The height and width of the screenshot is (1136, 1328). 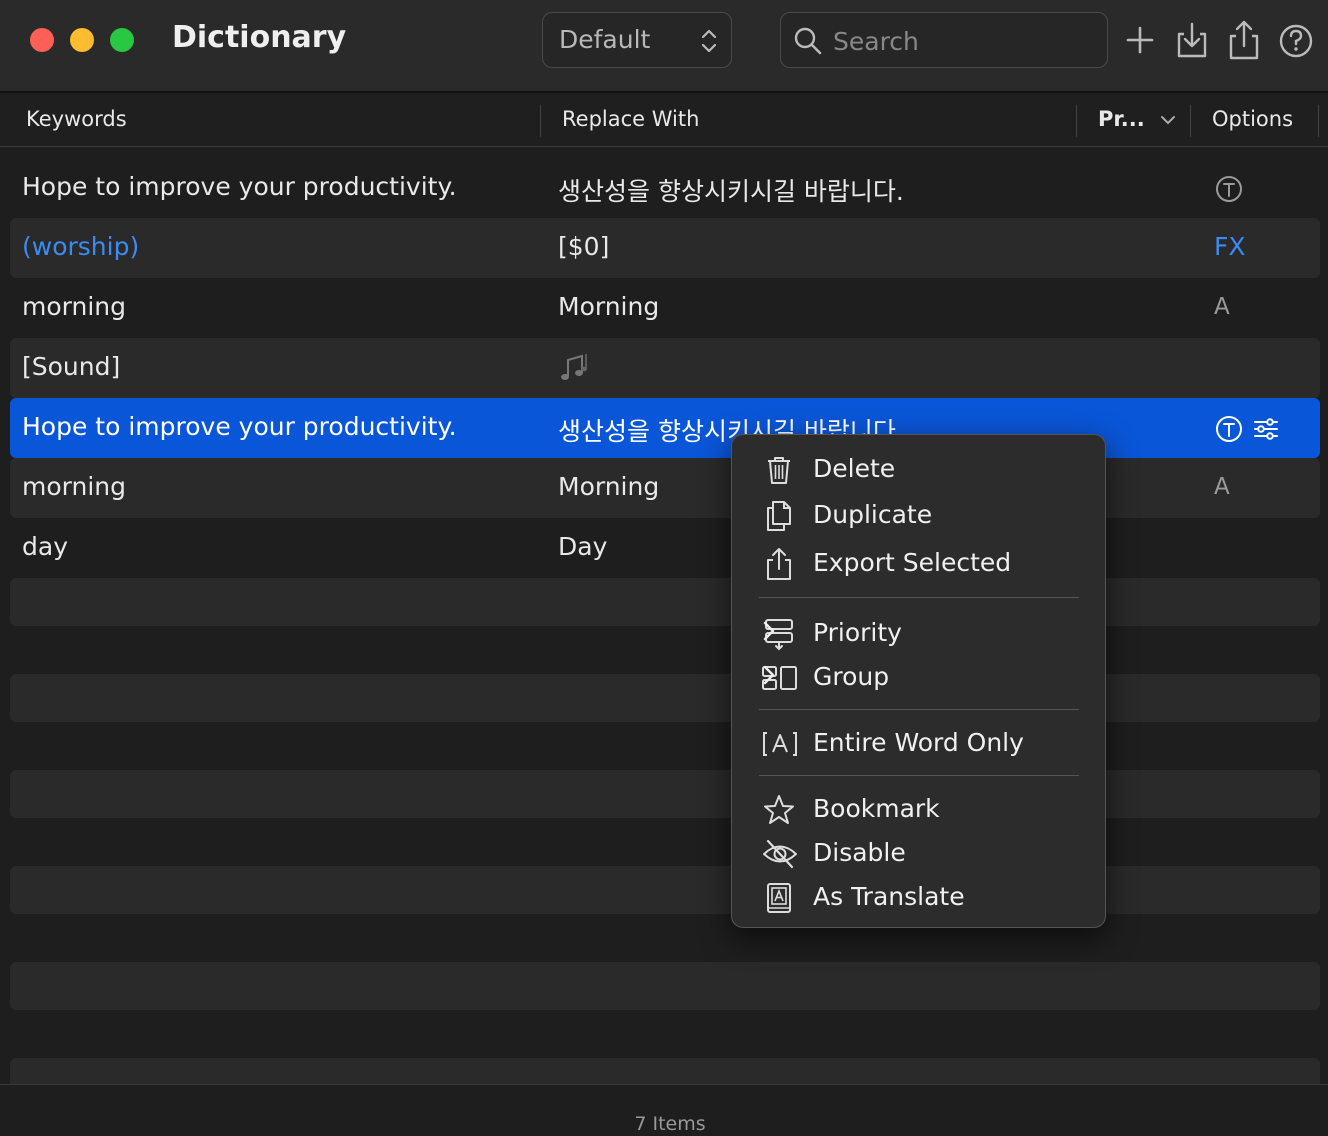 What do you see at coordinates (42, 40) in the screenshot?
I see `close-window-button` at bounding box center [42, 40].